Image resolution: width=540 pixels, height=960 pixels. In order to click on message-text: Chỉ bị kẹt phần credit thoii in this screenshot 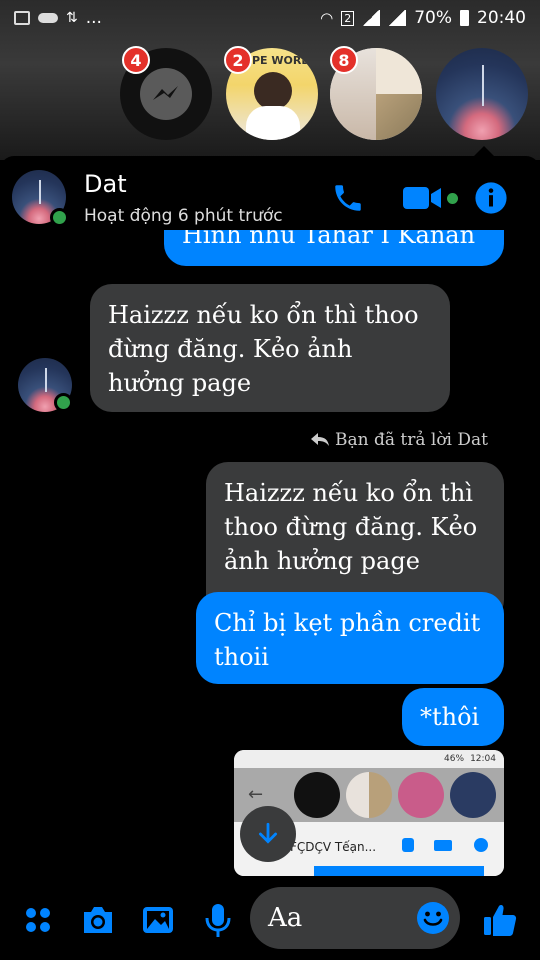, I will do `click(347, 640)`.